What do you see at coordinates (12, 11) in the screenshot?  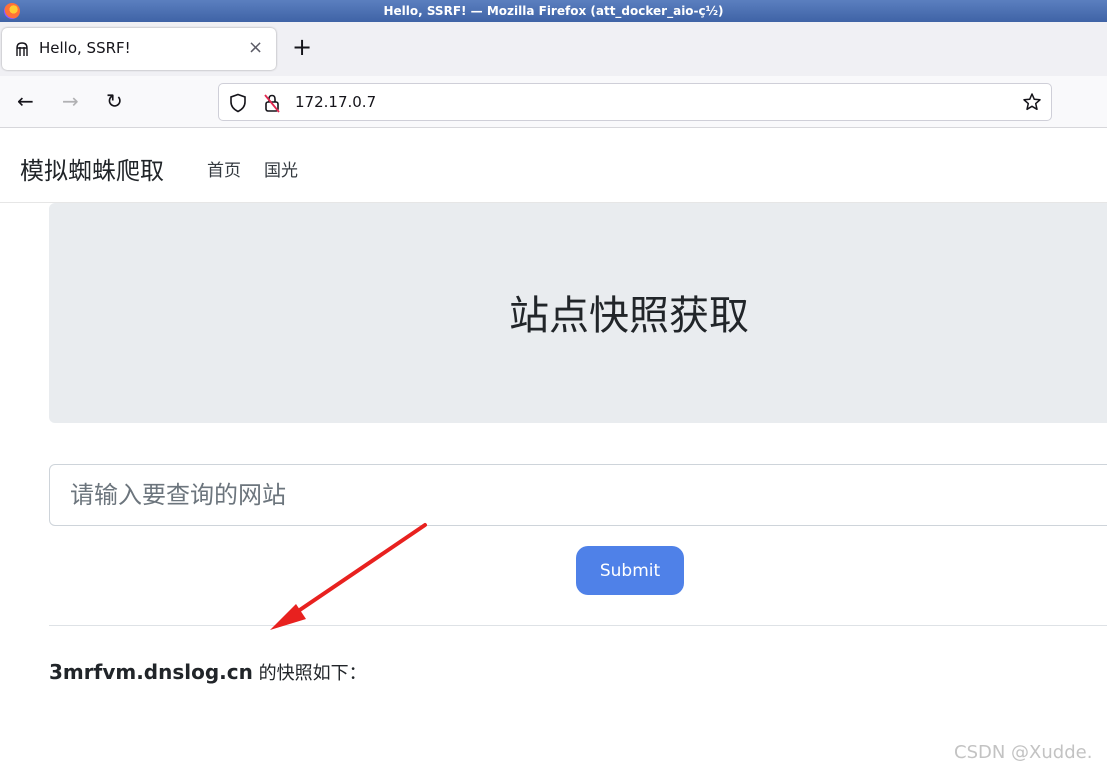 I see `firefox-logo-icon` at bounding box center [12, 11].